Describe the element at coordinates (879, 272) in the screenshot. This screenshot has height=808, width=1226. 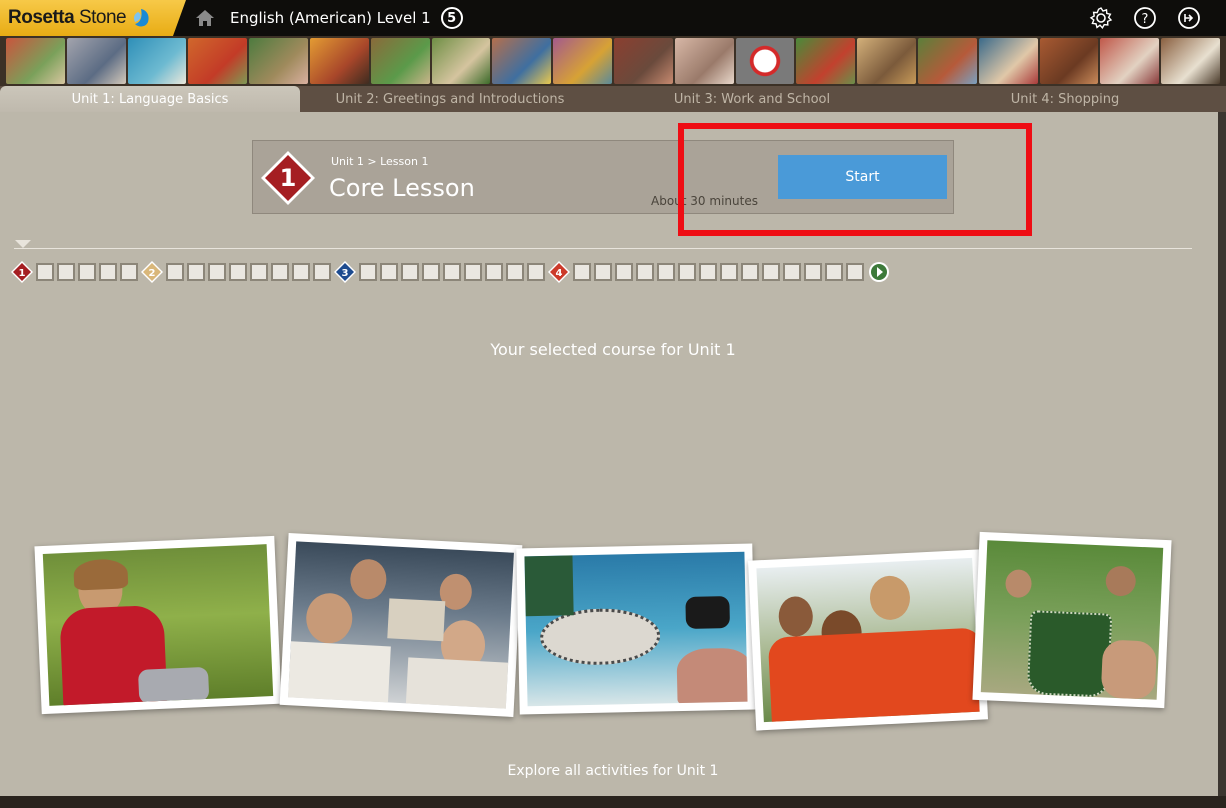
I see `next-unit-arrow-icon` at that location.